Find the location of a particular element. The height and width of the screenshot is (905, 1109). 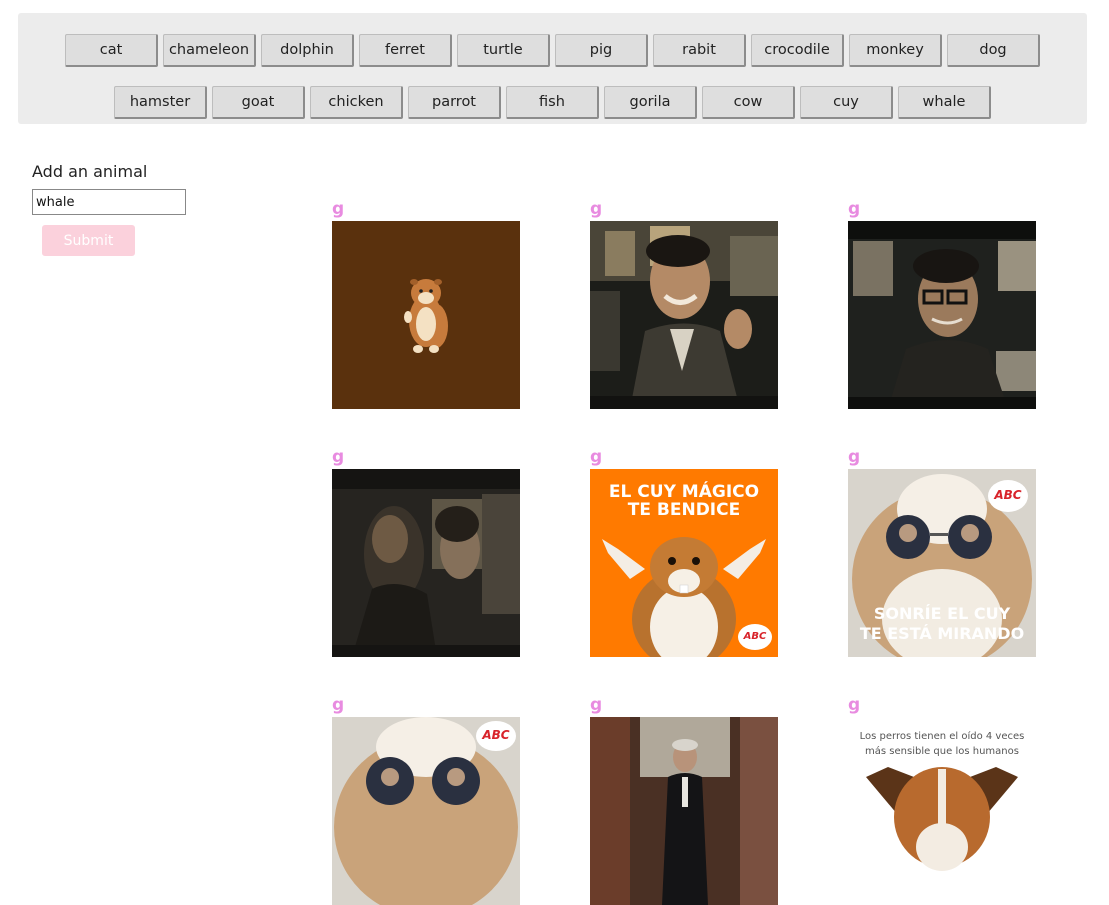

add-animal-heading: Add an animal is located at coordinates (90, 171).